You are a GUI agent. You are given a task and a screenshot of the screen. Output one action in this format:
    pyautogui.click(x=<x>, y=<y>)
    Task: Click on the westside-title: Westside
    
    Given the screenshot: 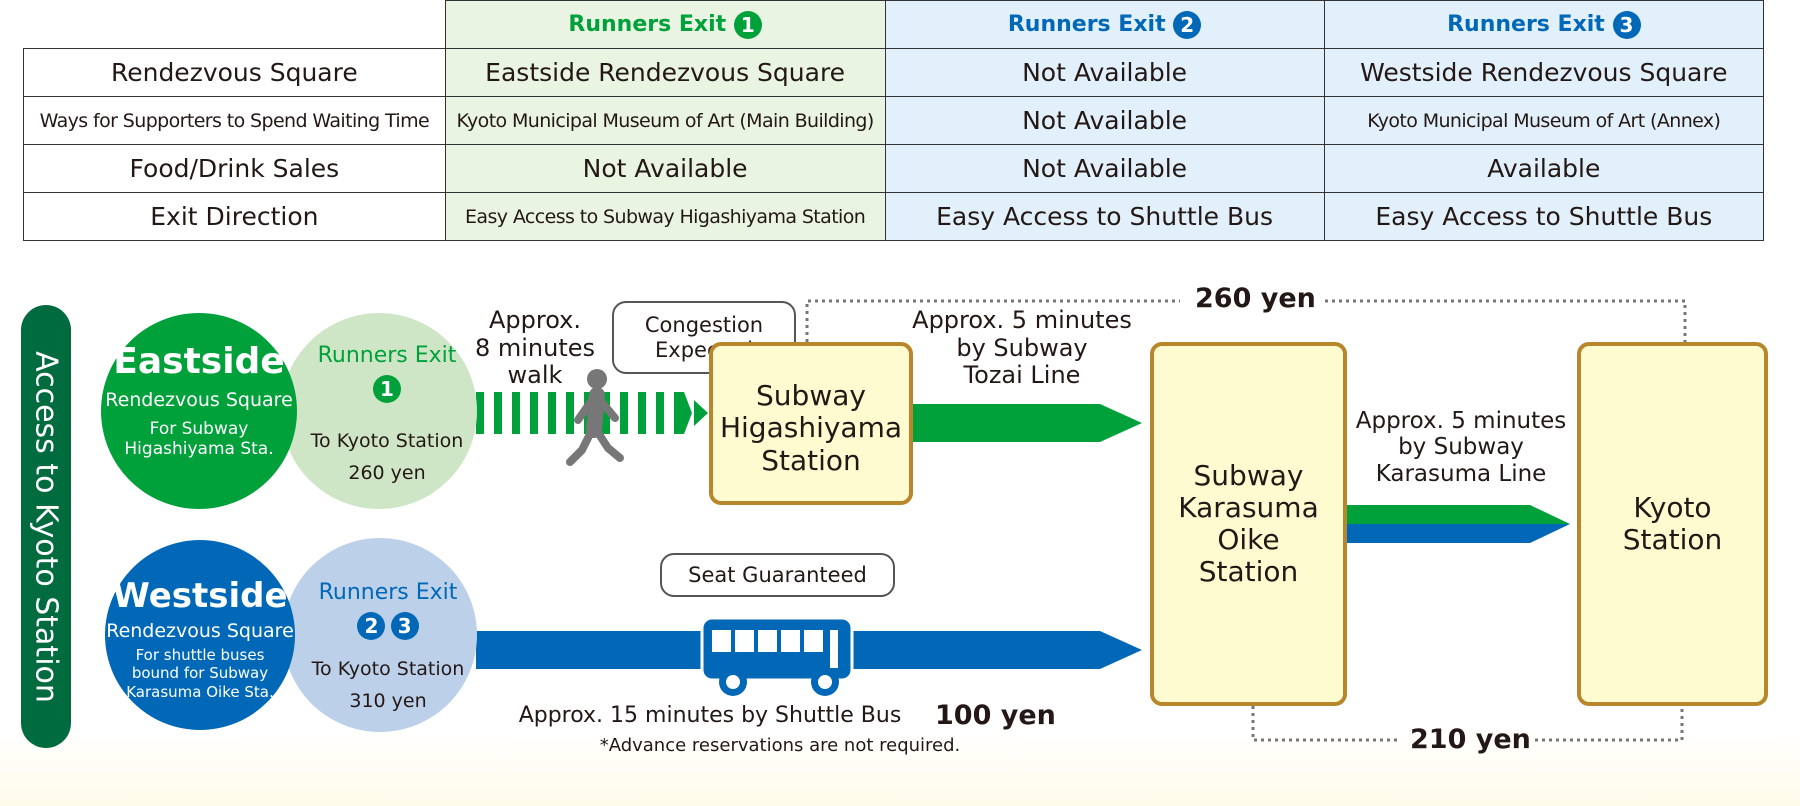 What is the action you would take?
    pyautogui.click(x=200, y=596)
    